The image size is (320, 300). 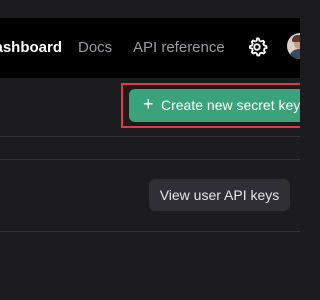 What do you see at coordinates (95, 48) in the screenshot?
I see `nav-docs: Docs` at bounding box center [95, 48].